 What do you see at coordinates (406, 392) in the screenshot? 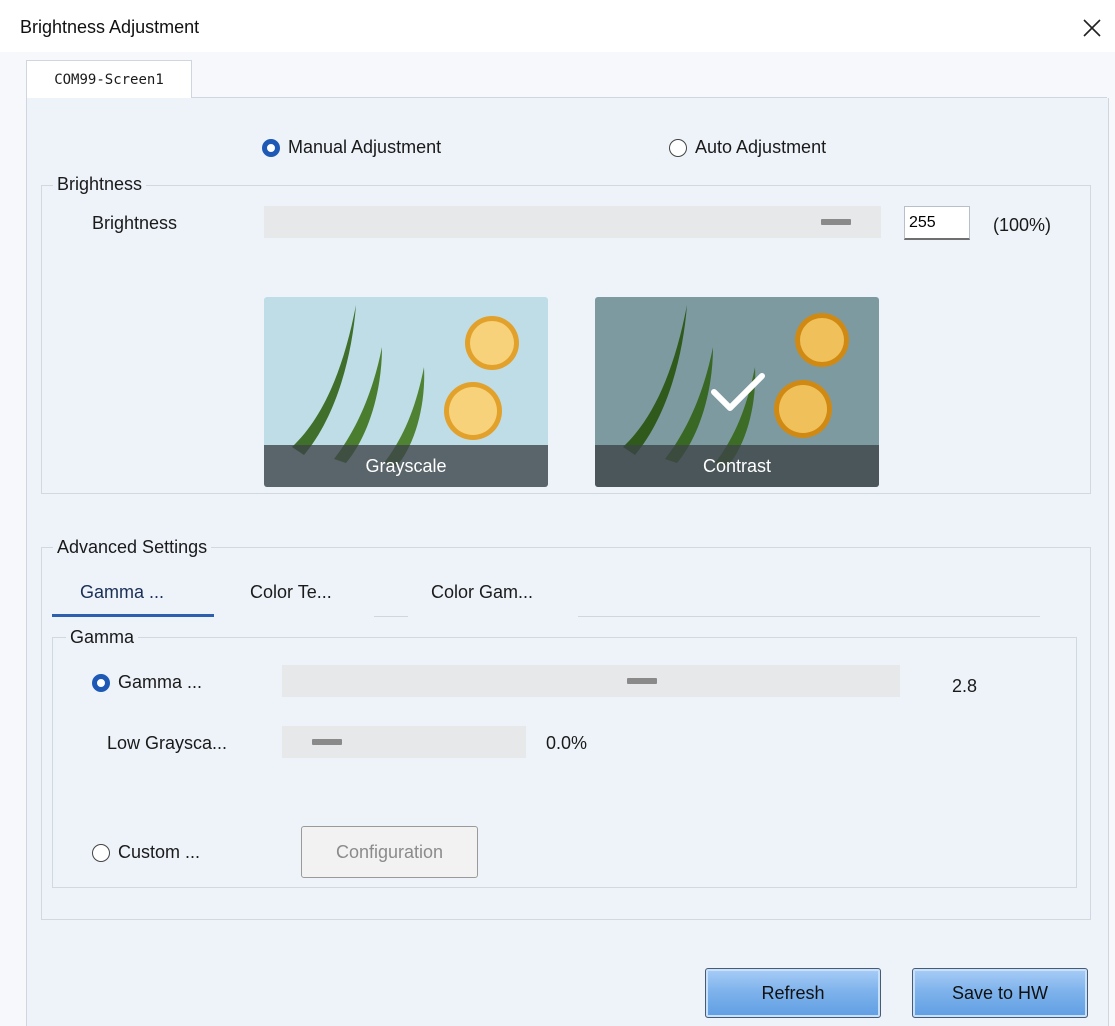
I see `grayscale-preset-card: Grayscale` at bounding box center [406, 392].